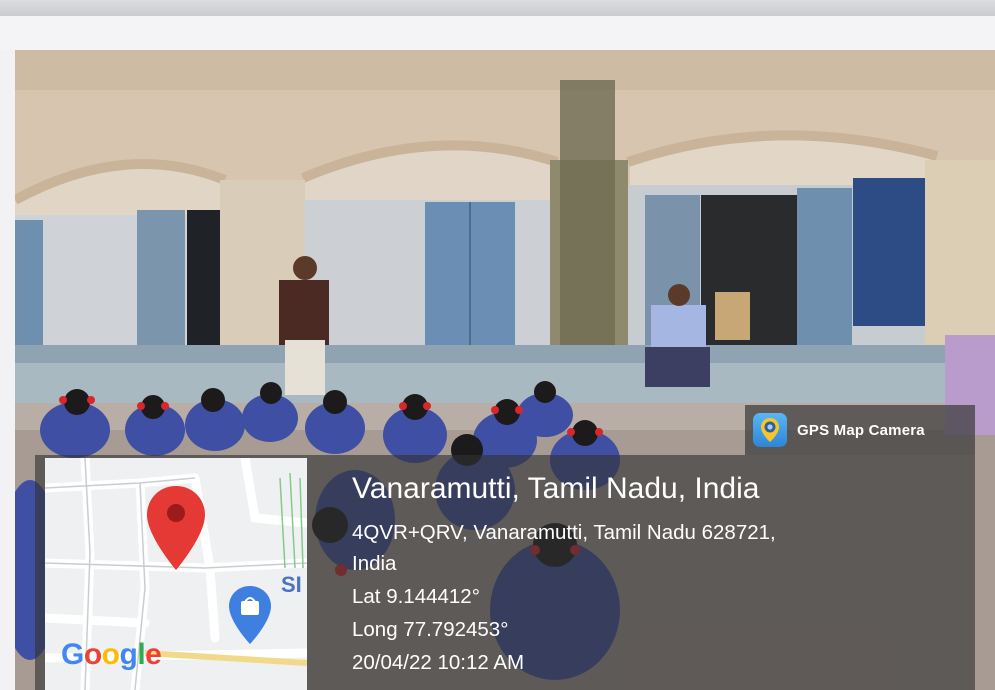  What do you see at coordinates (430, 629) in the screenshot?
I see `longitude-text: Long 77.792453°` at bounding box center [430, 629].